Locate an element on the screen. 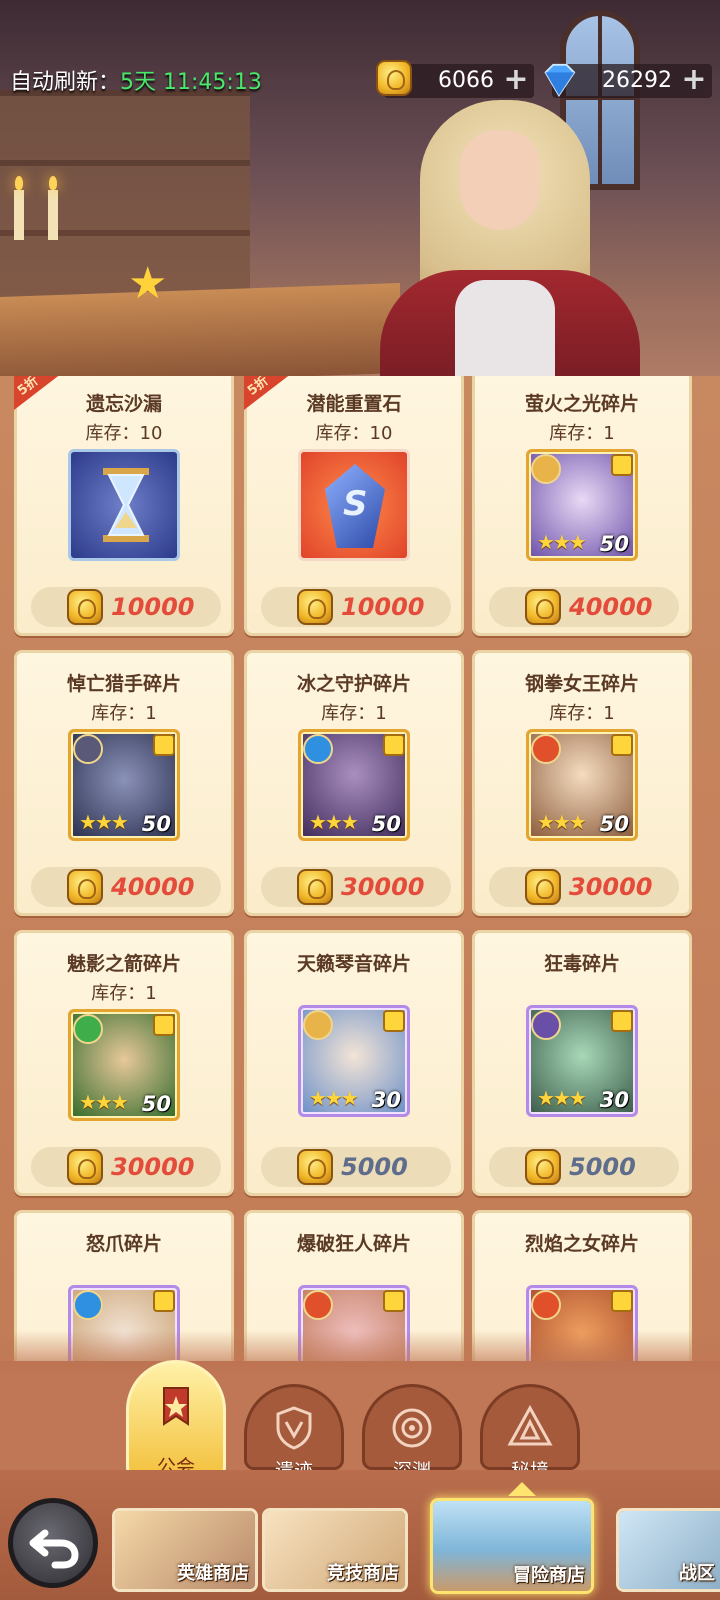  shop-item-card: 冰之守护碎片 库存：1 ★★★ 50 30000 is located at coordinates (354, 783).